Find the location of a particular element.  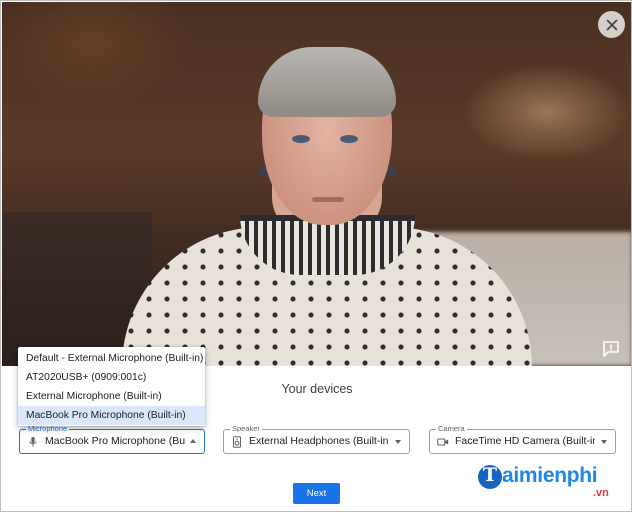

next-button: Next is located at coordinates (316, 493).